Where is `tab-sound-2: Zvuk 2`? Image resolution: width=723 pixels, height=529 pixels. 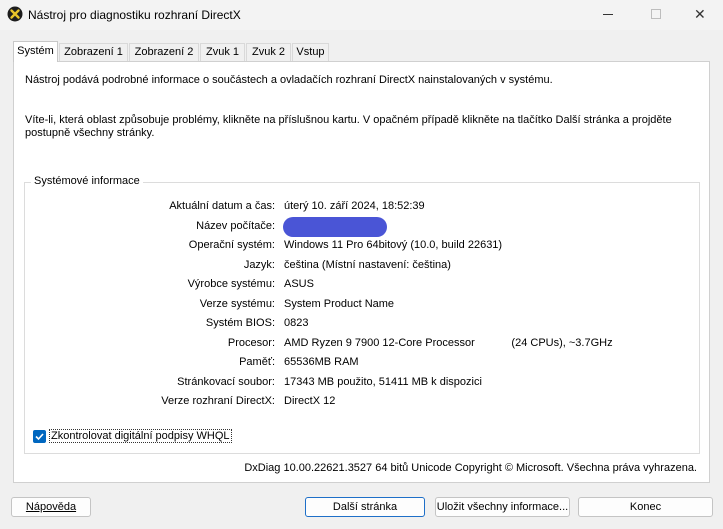
tab-sound-2: Zvuk 2 is located at coordinates (268, 52).